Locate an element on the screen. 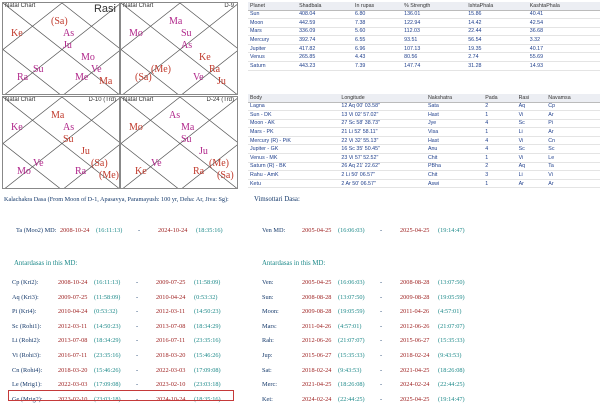 Image resolution: width=602 pixels, height=409 pixels. chart-division-label: D-9 is located at coordinates (229, 6).